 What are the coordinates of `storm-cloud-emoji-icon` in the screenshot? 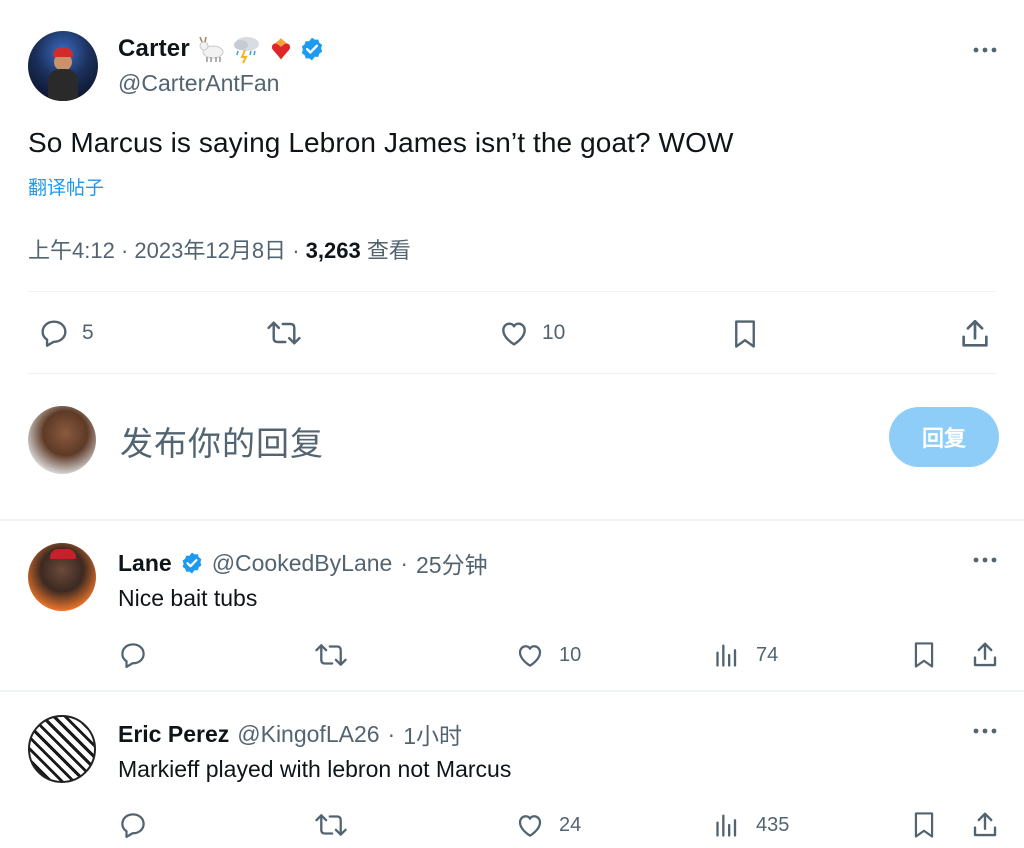 It's located at (247, 49).